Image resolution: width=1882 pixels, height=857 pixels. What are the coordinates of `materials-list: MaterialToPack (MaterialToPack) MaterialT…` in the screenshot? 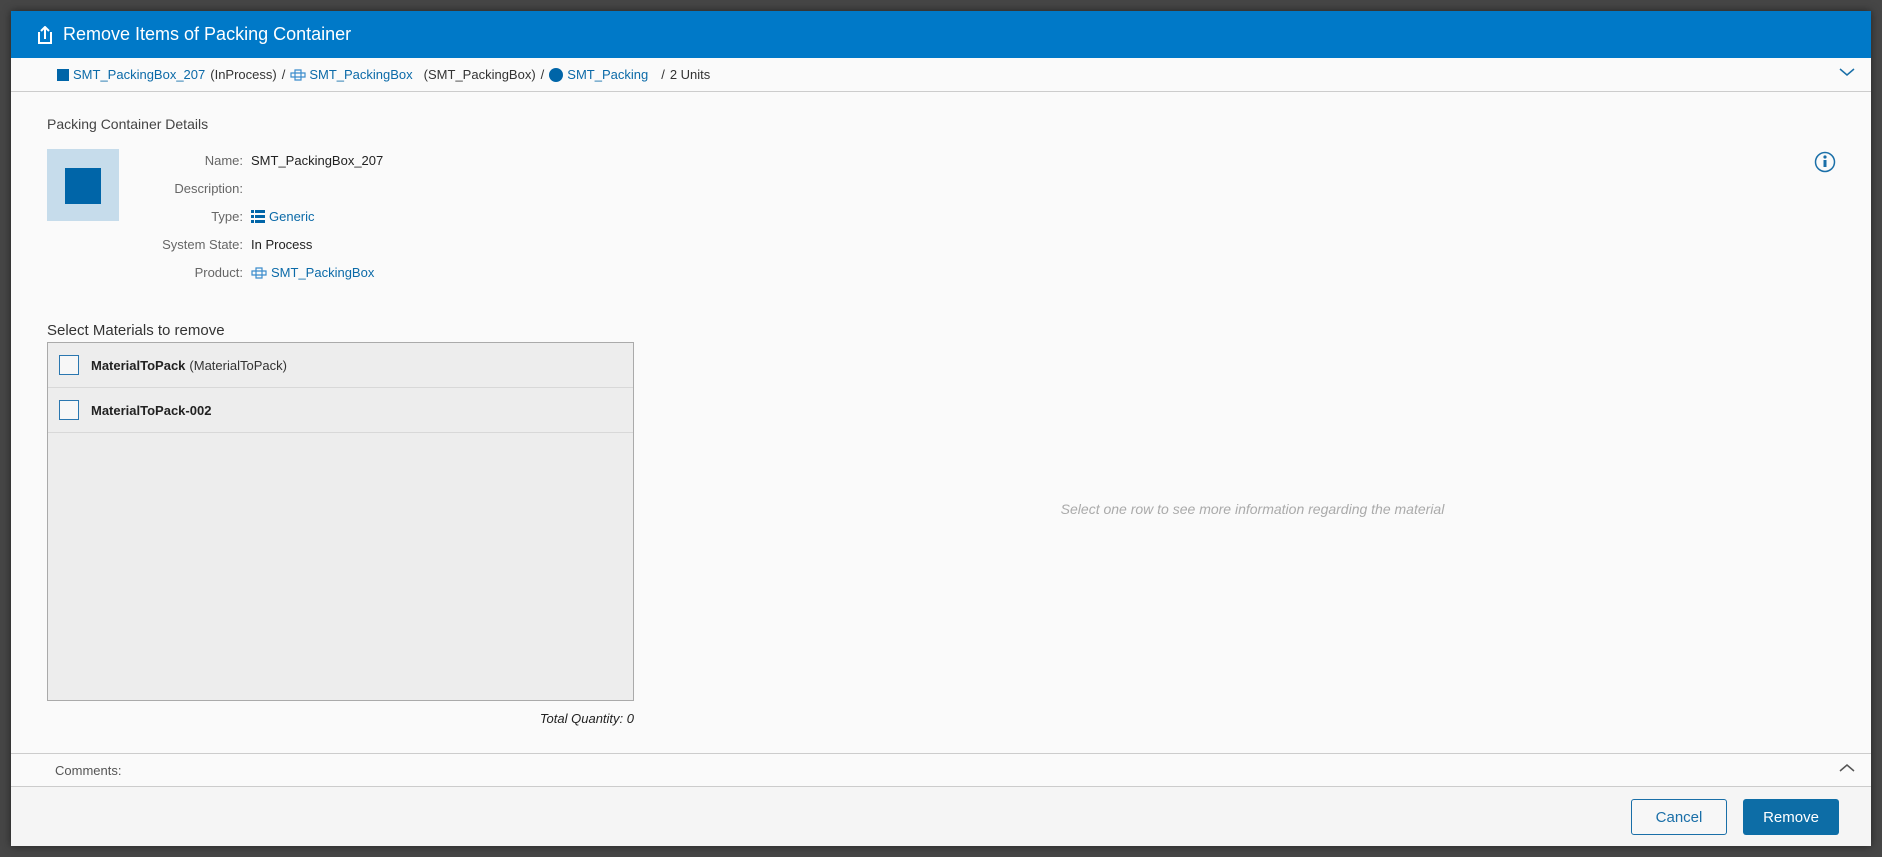 It's located at (340, 521).